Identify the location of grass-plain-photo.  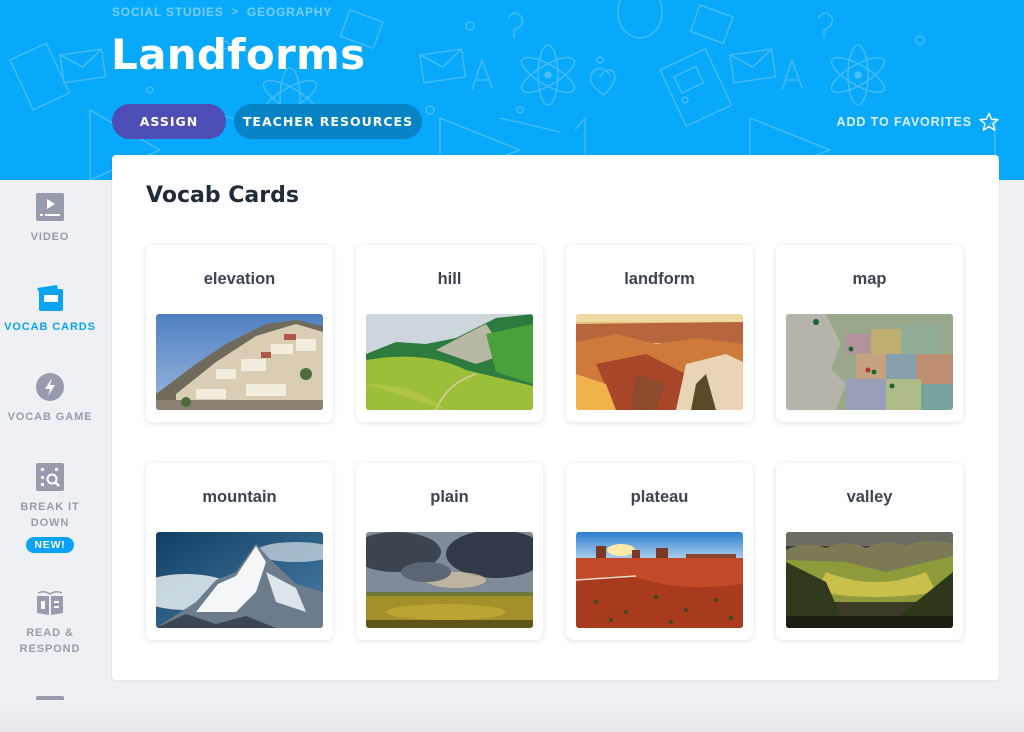
(449, 580).